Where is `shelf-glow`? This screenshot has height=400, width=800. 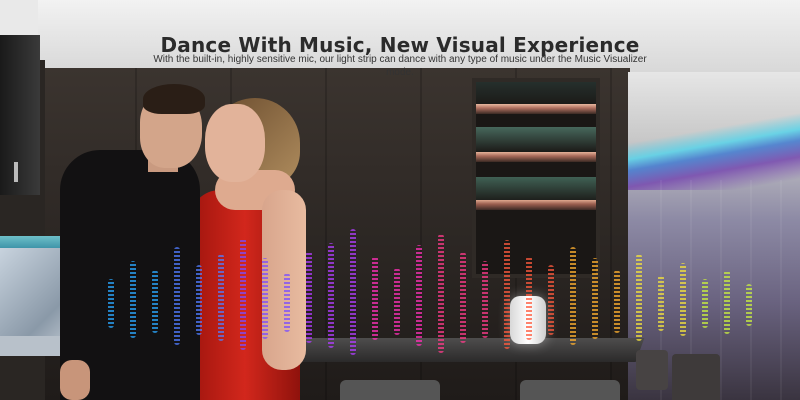 shelf-glow is located at coordinates (536, 140).